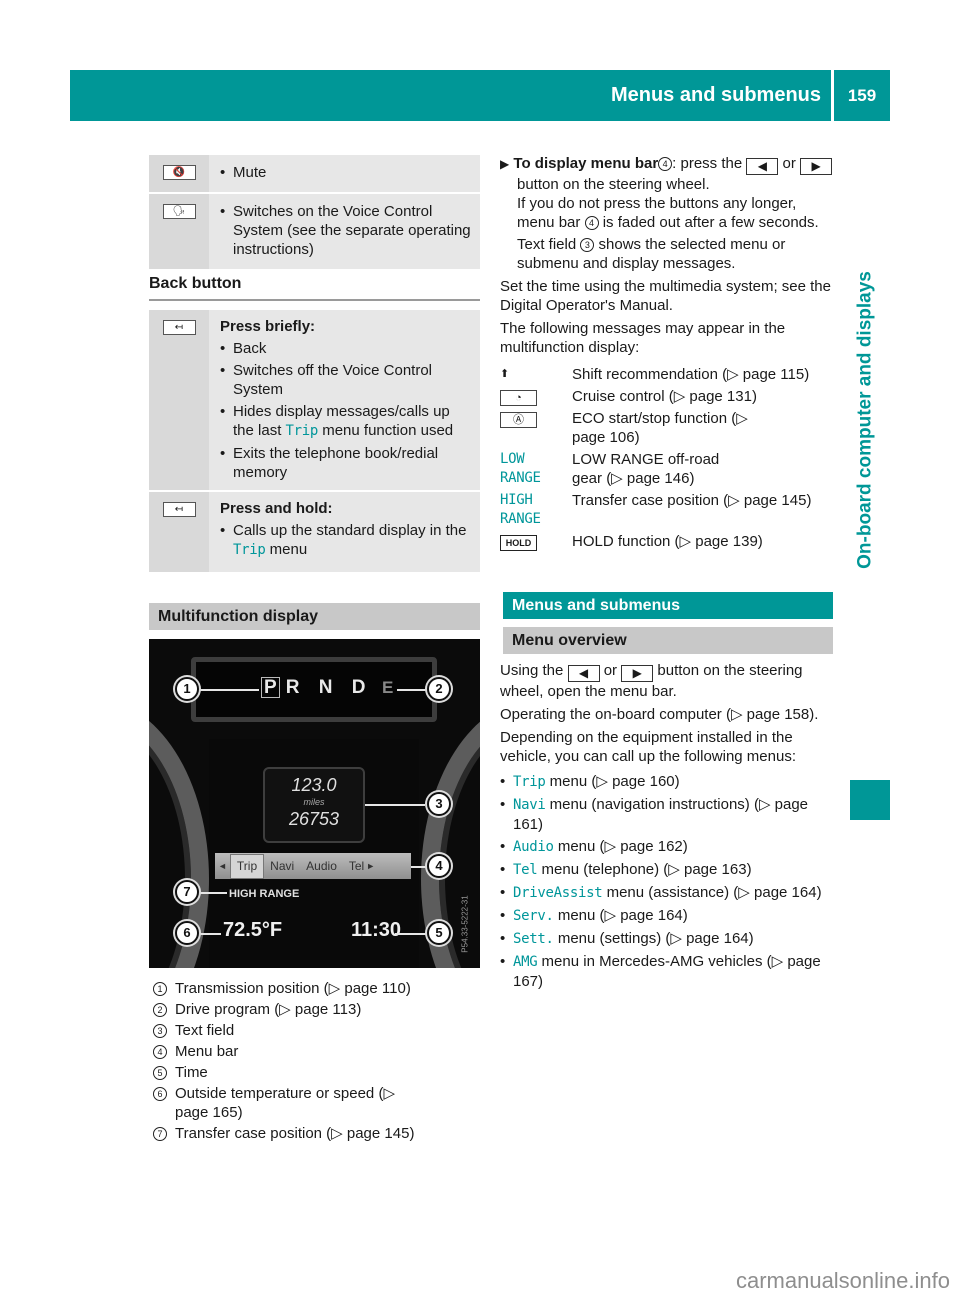  What do you see at coordinates (187, 892) in the screenshot?
I see `callout-7: 7` at bounding box center [187, 892].